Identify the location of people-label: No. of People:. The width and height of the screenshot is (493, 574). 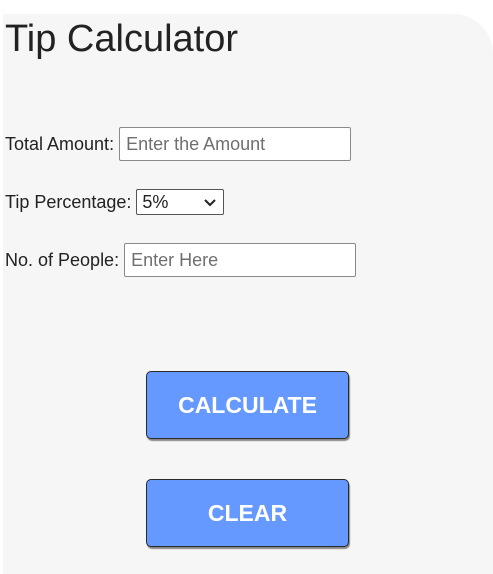
(62, 259).